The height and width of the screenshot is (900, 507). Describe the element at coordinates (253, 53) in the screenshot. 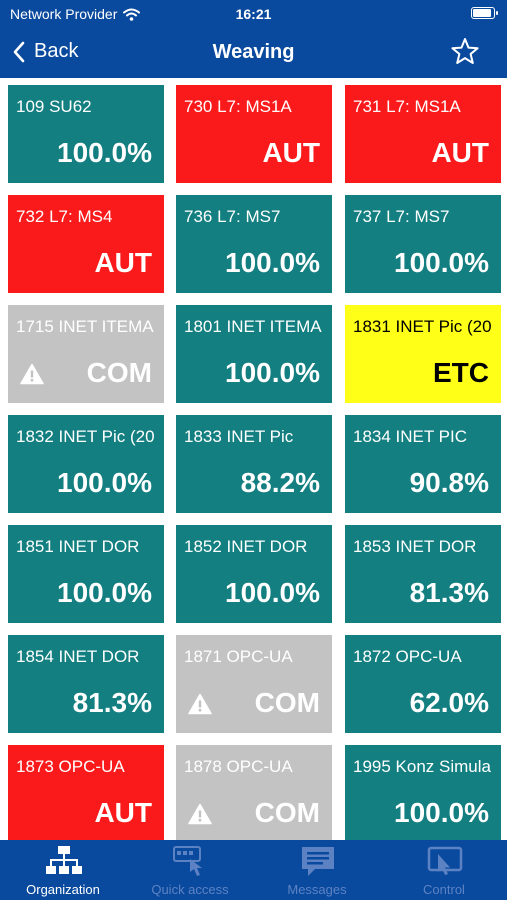

I see `nav-bar: Back Weaving` at that location.